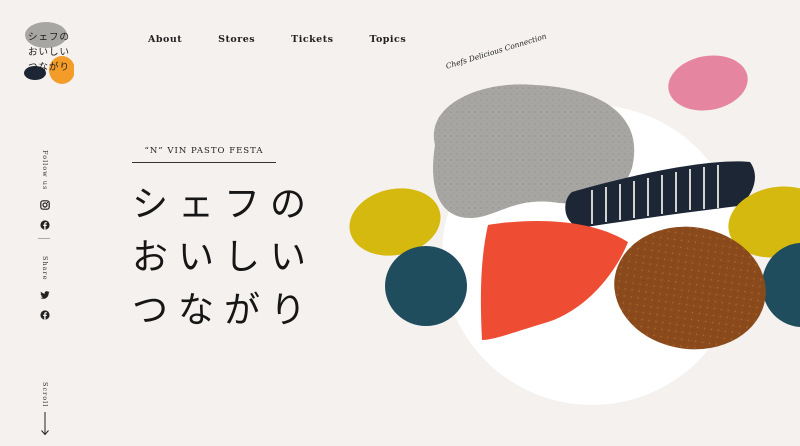  What do you see at coordinates (312, 39) in the screenshot?
I see `nav-tickets: Tickets` at bounding box center [312, 39].